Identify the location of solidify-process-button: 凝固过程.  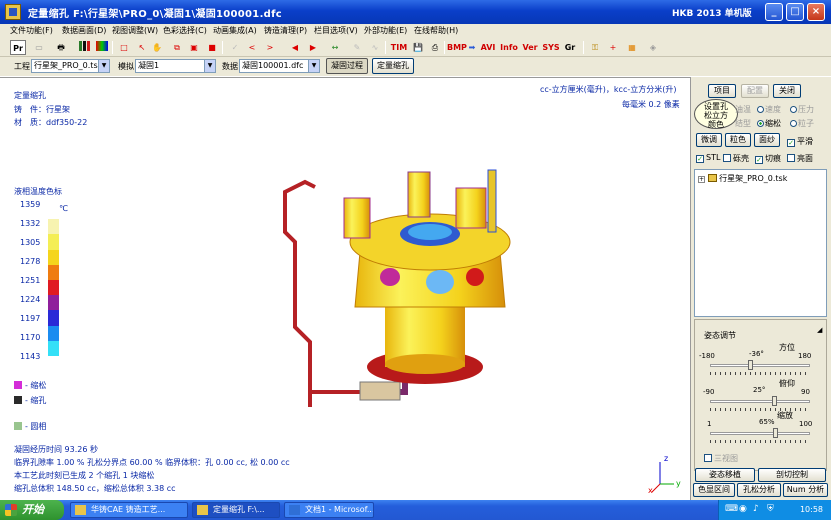
(347, 66).